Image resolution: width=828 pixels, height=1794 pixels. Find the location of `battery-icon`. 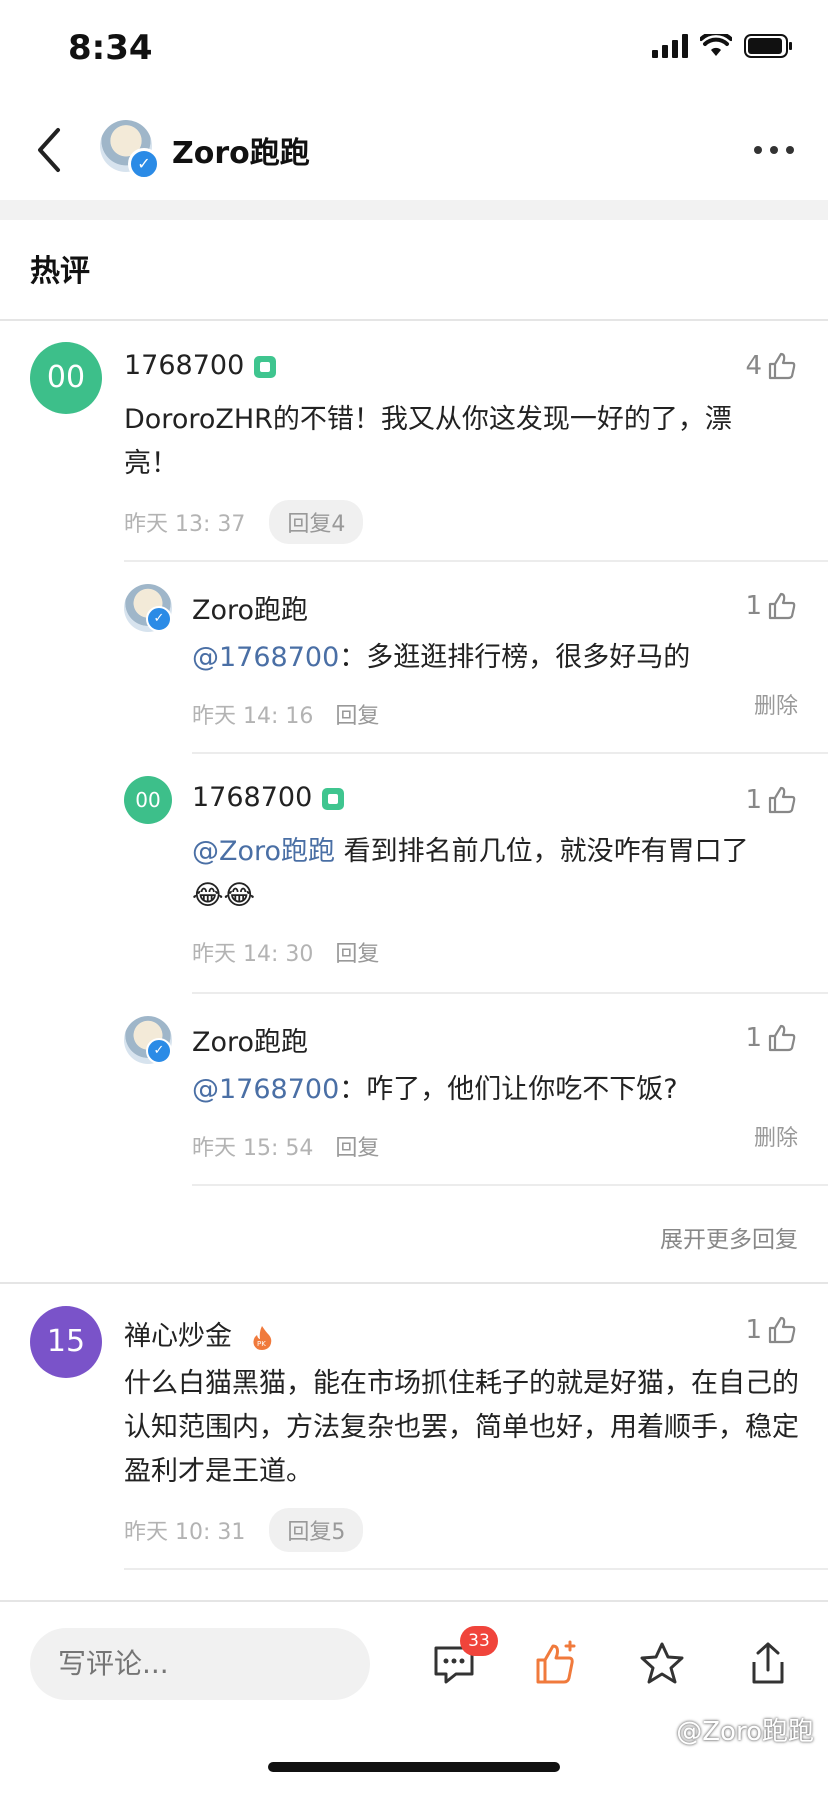

battery-icon is located at coordinates (768, 46).